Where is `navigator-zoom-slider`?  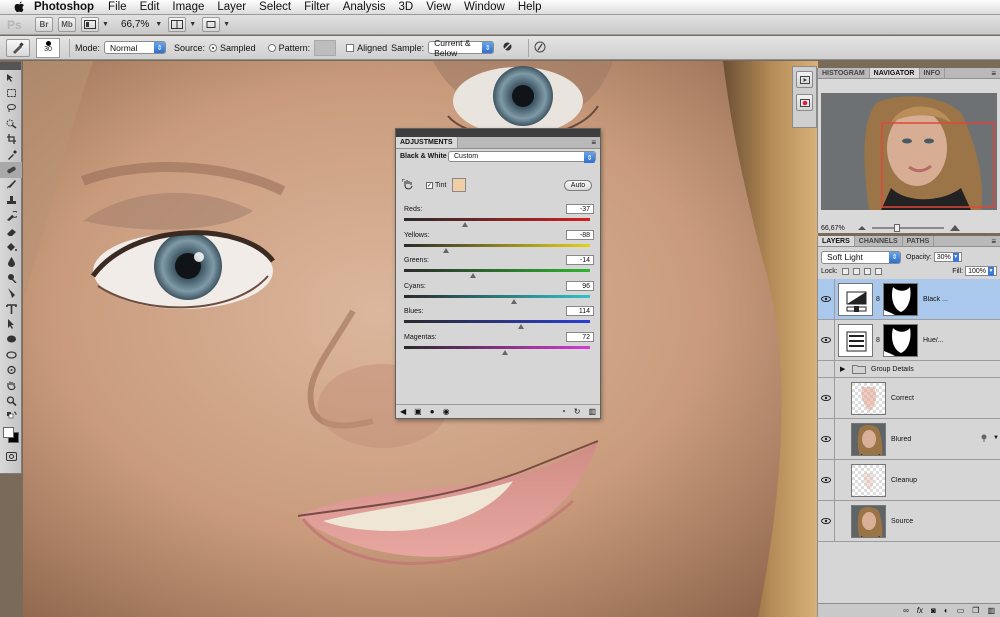
navigator-zoom-slider is located at coordinates (907, 228).